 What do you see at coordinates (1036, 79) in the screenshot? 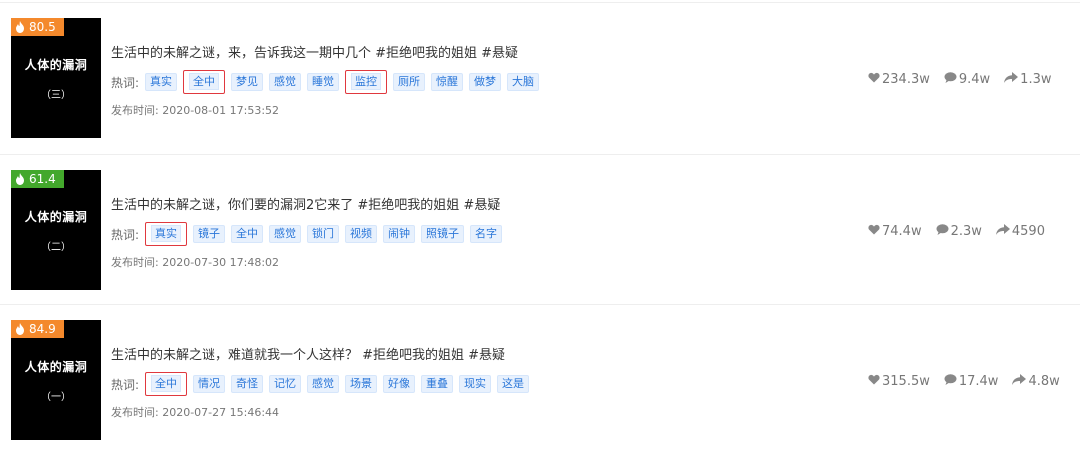
I see `shares-count: 1.3w` at bounding box center [1036, 79].